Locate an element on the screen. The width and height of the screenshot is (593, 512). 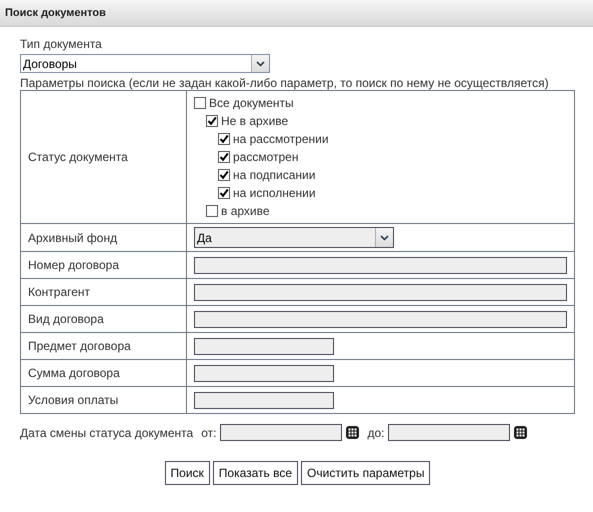
checkbox-label: Не в архиве is located at coordinates (254, 121).